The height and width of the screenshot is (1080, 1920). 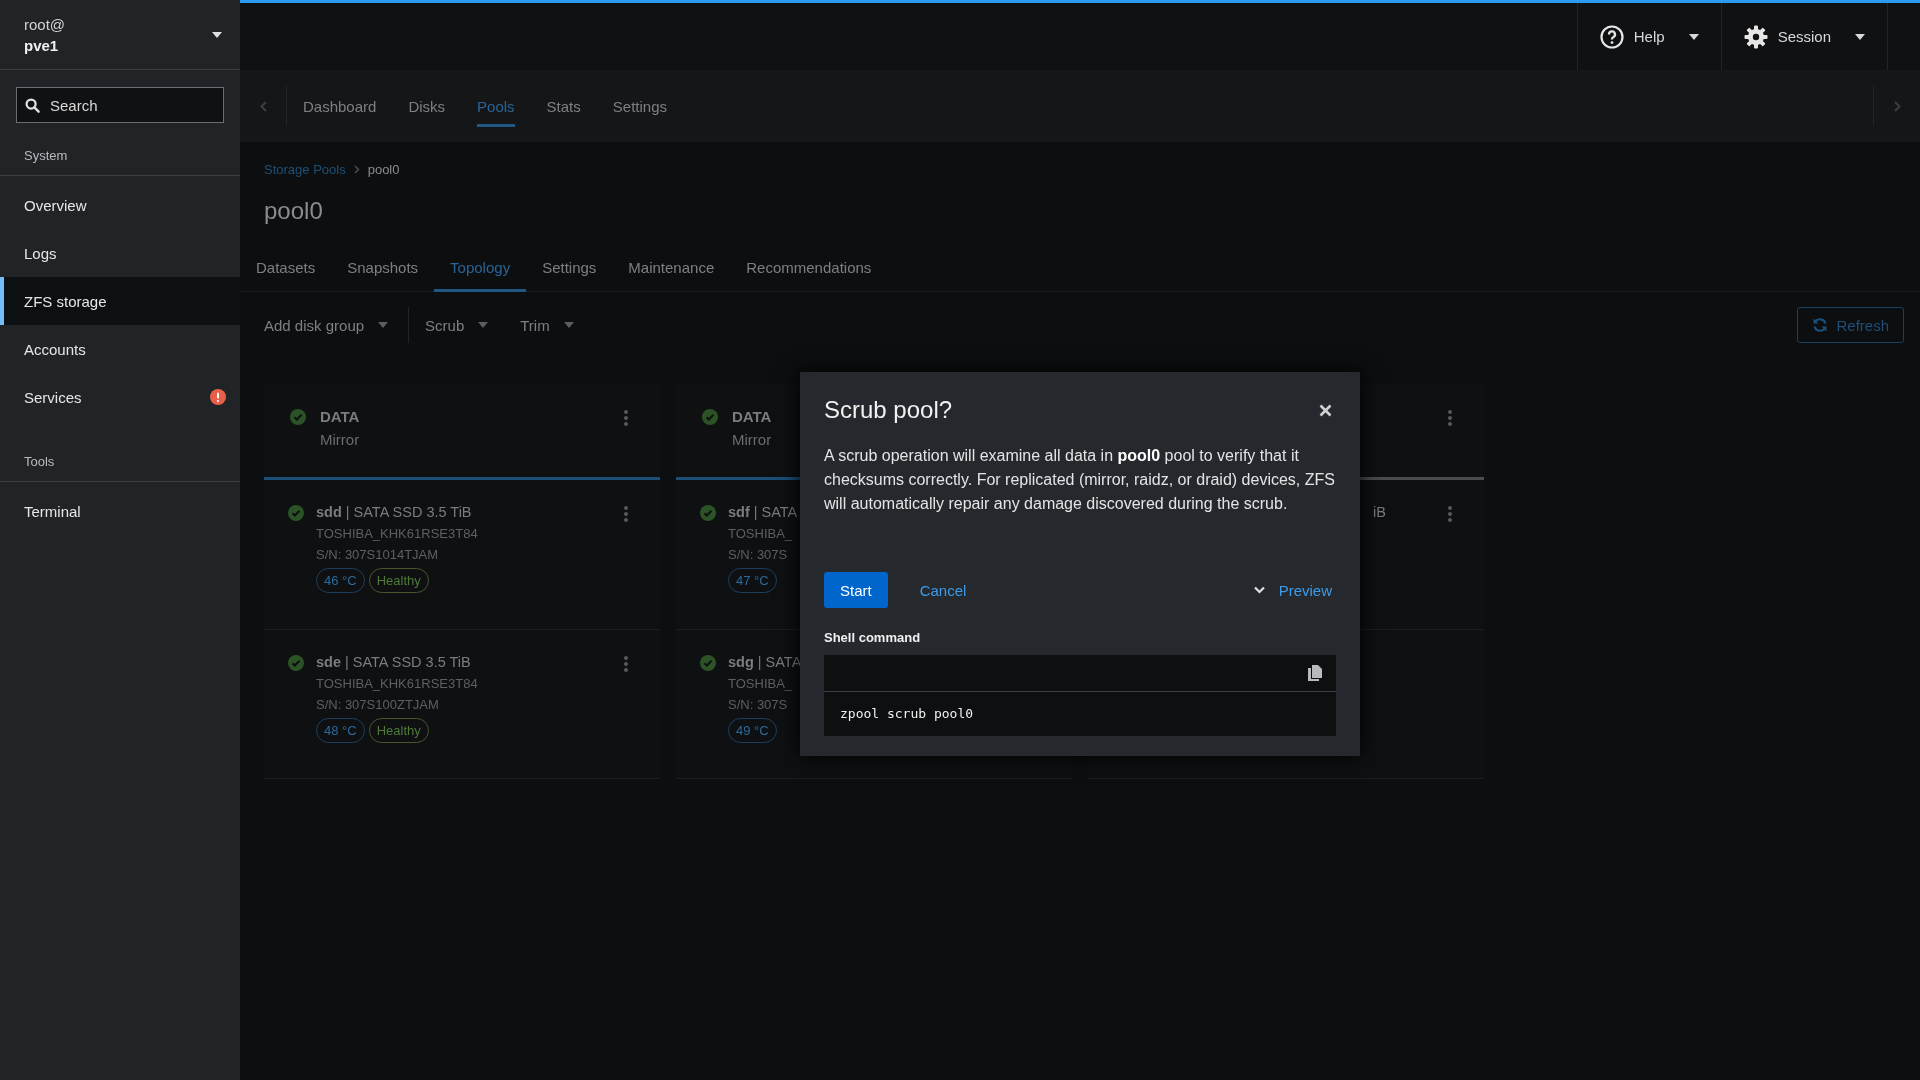 I want to click on nav-tab: Dashboard, so click(x=340, y=106).